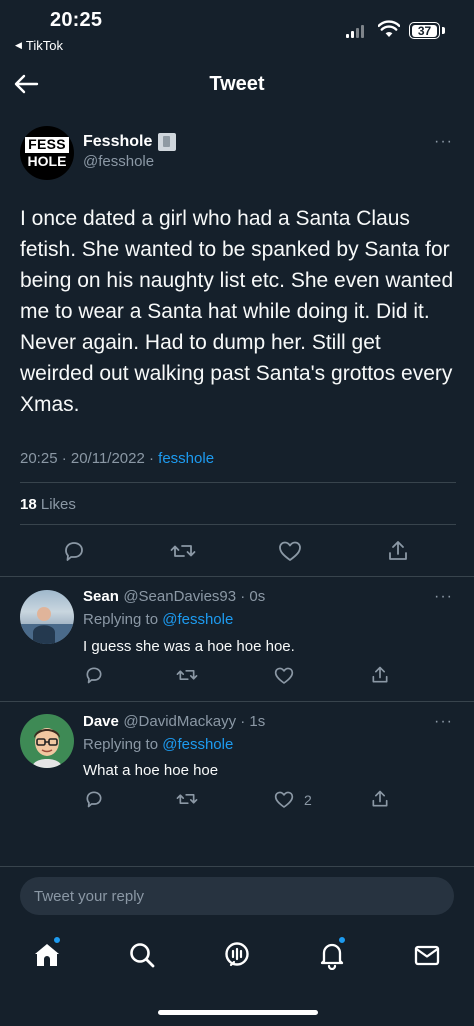 The height and width of the screenshot is (1026, 474). Describe the element at coordinates (101, 596) in the screenshot. I see `reply-author-name: Sean` at that location.